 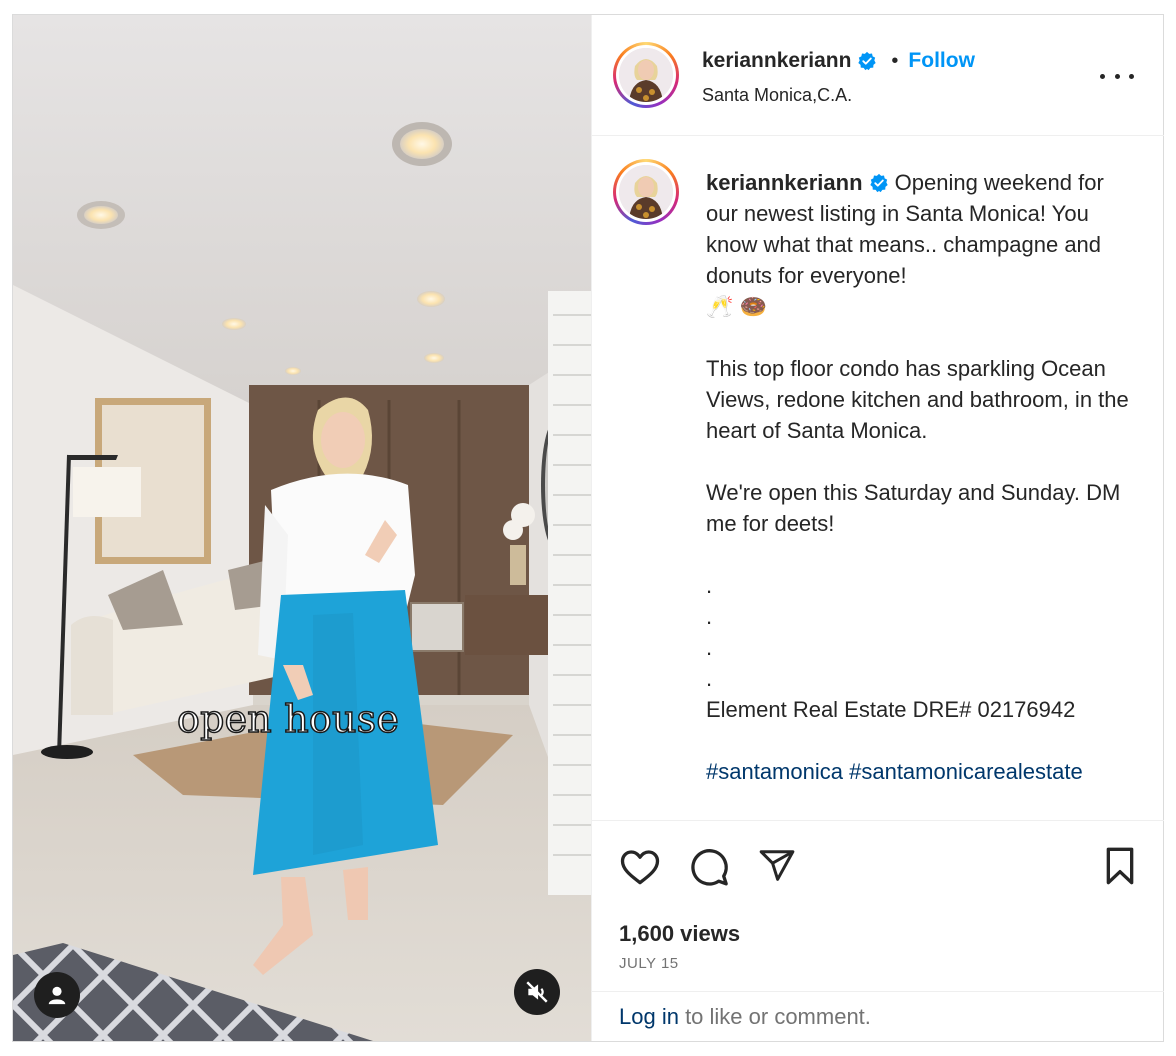 I want to click on header-user-row: keriannkeriann • Follow, so click(x=838, y=61).